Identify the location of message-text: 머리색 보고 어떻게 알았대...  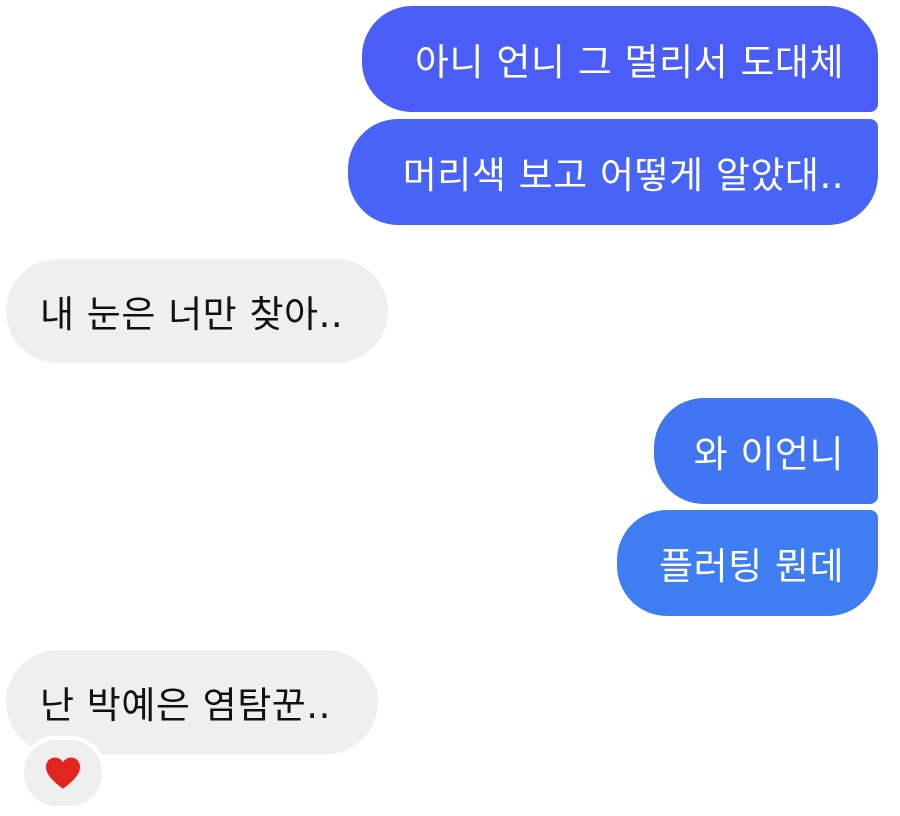
(623, 175).